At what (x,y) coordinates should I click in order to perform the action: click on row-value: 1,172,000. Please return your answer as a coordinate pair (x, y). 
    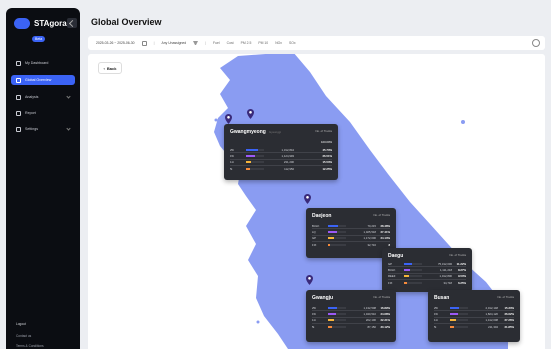
    Looking at the image, I should click on (369, 238).